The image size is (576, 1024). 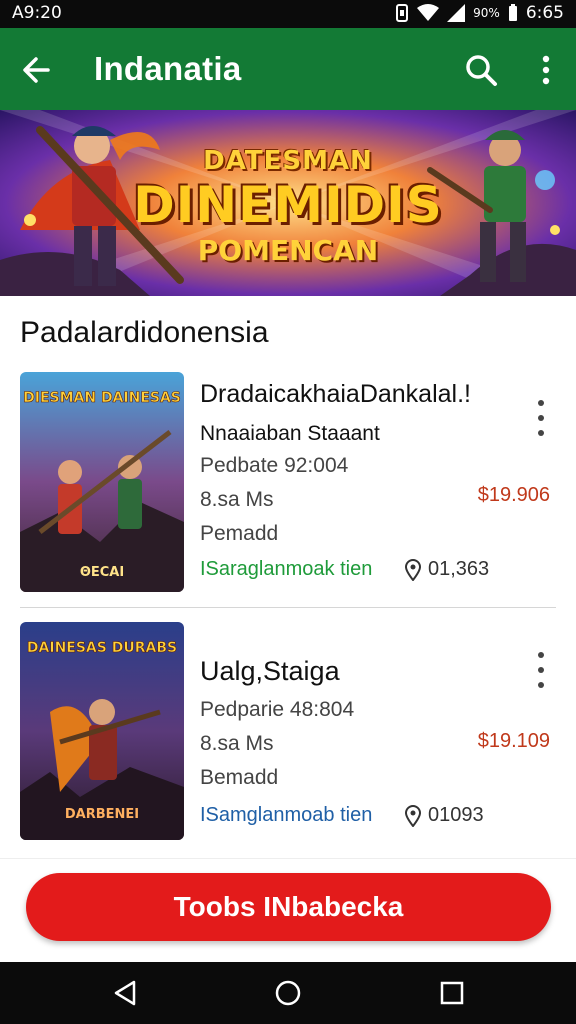 I want to click on item-price: $19.109, so click(x=513, y=741).